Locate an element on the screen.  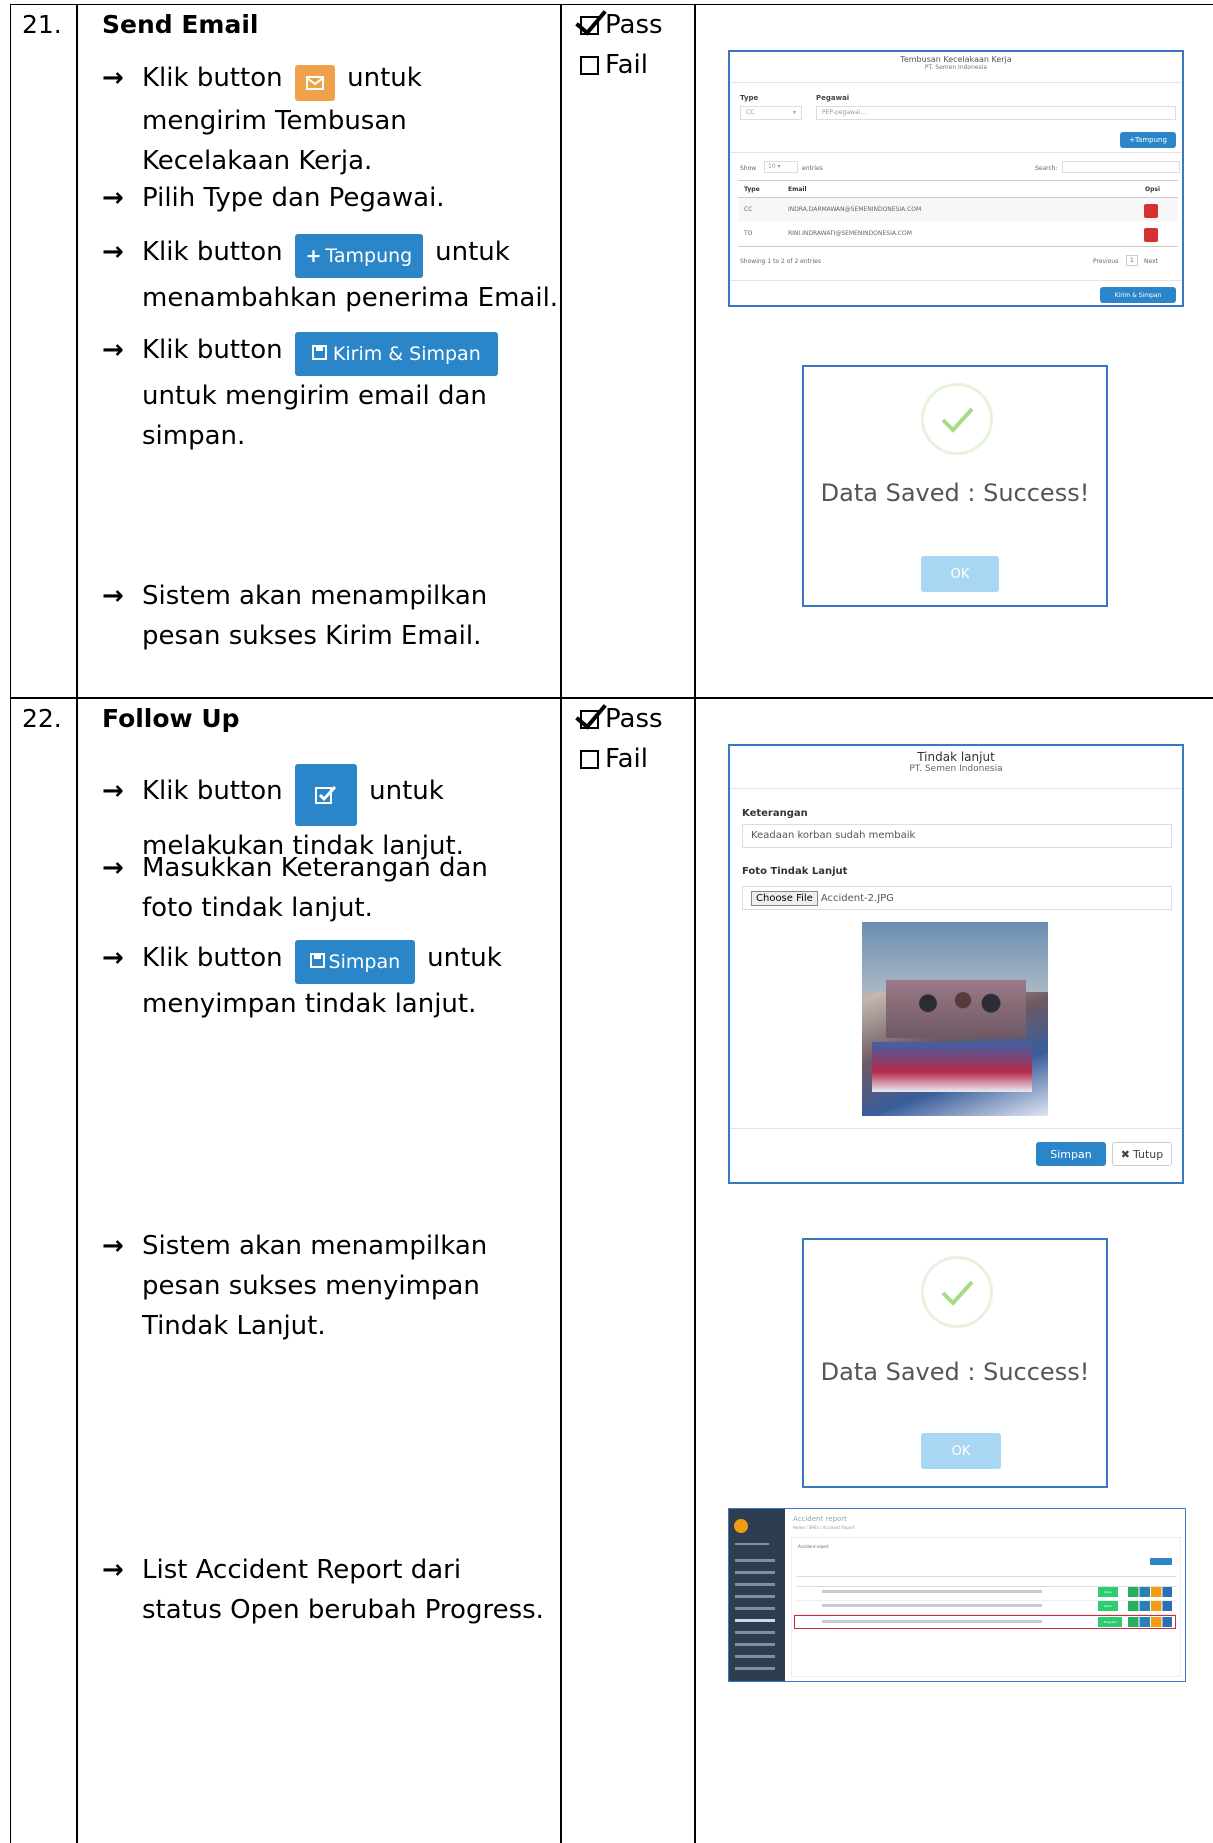
envelope-icon is located at coordinates (314, 83).